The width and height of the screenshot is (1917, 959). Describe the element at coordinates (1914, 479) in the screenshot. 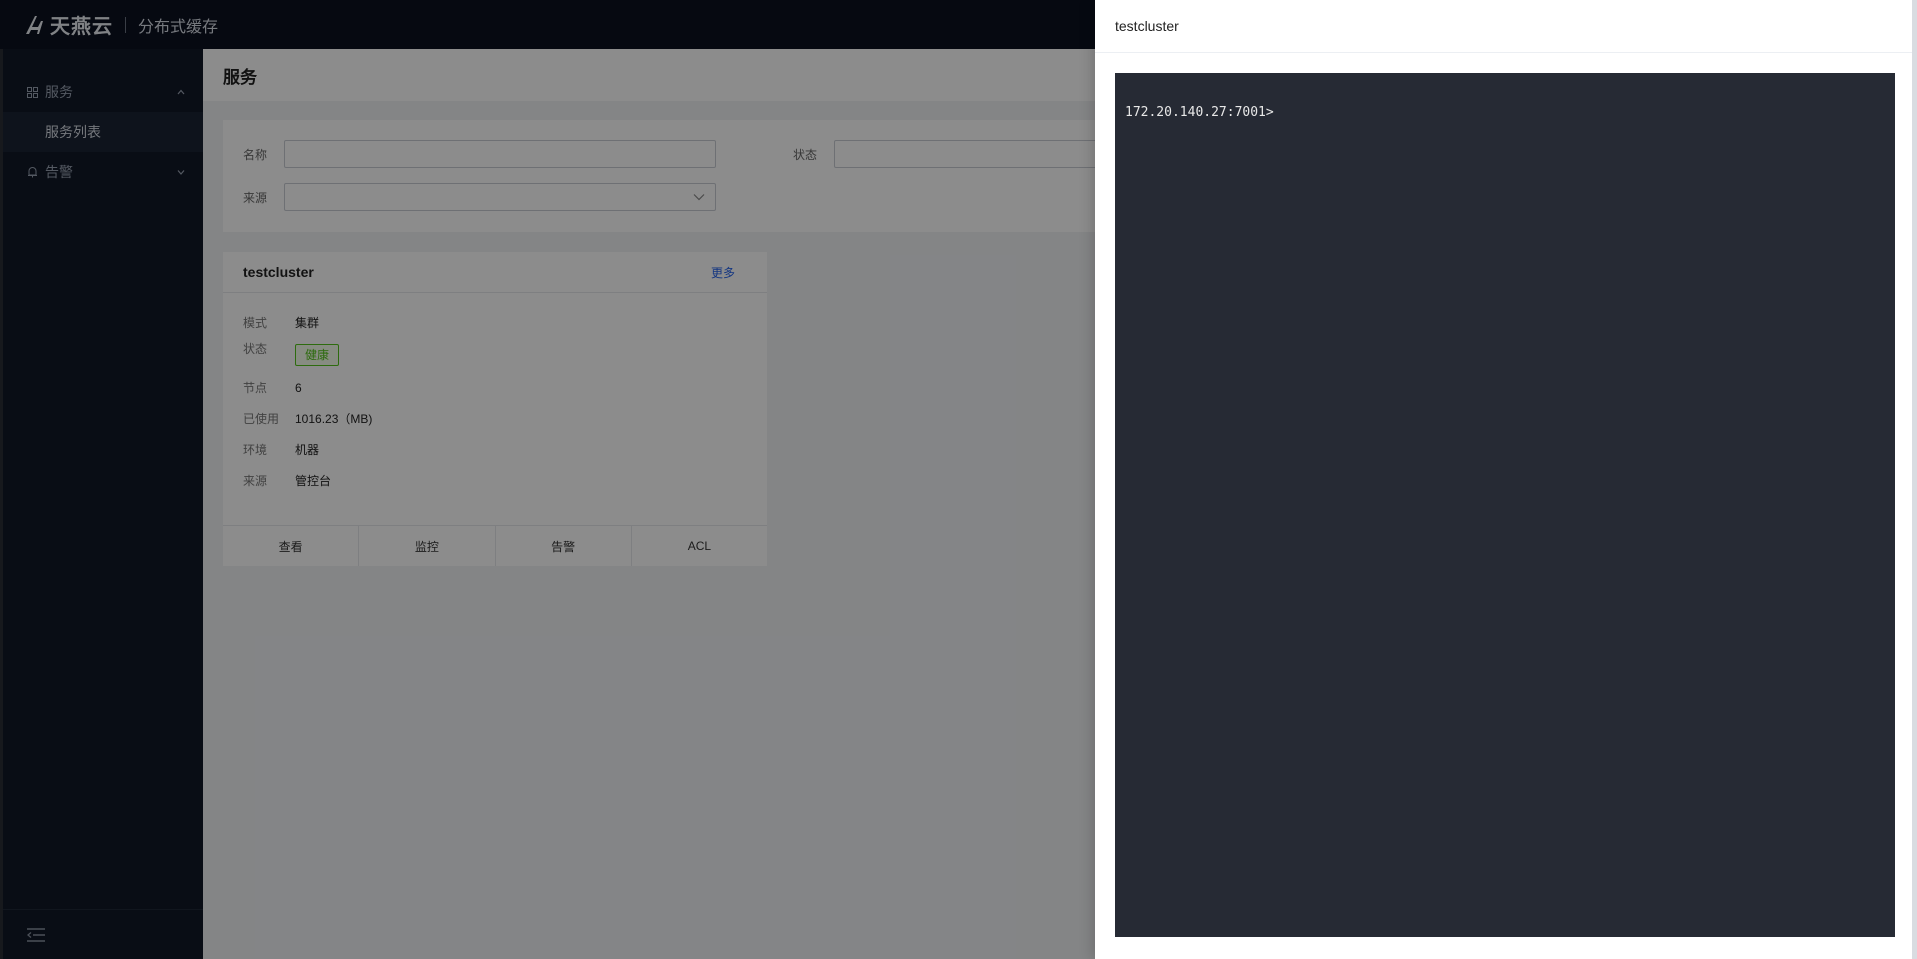

I see `drawer-edge` at that location.